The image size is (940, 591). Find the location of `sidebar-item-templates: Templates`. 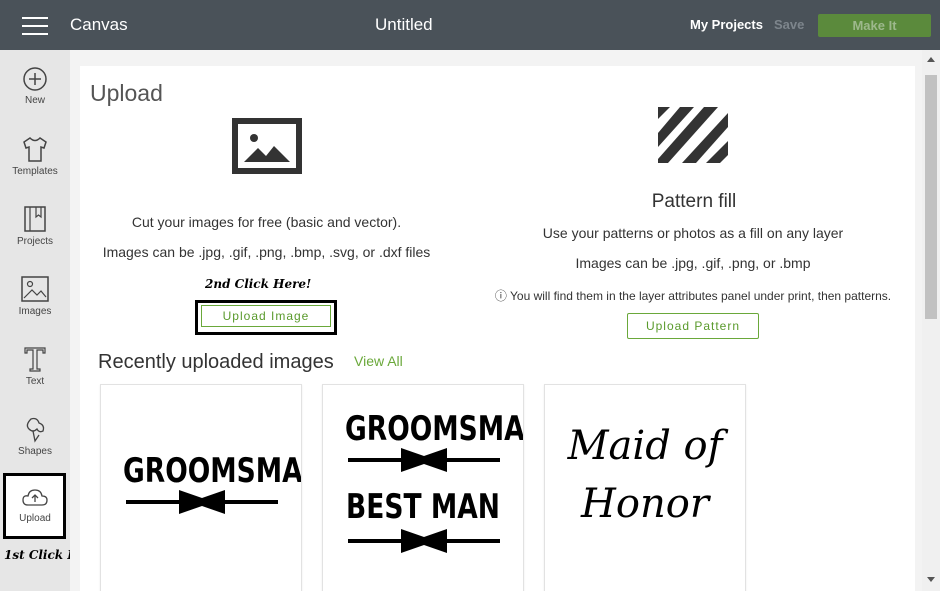

sidebar-item-templates: Templates is located at coordinates (35, 170).